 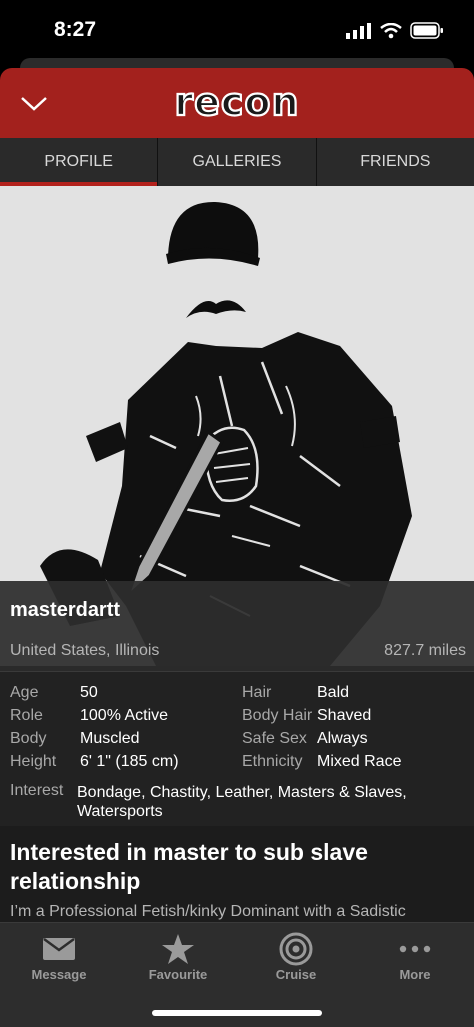 I want to click on recon-logo: recon, so click(x=236, y=103).